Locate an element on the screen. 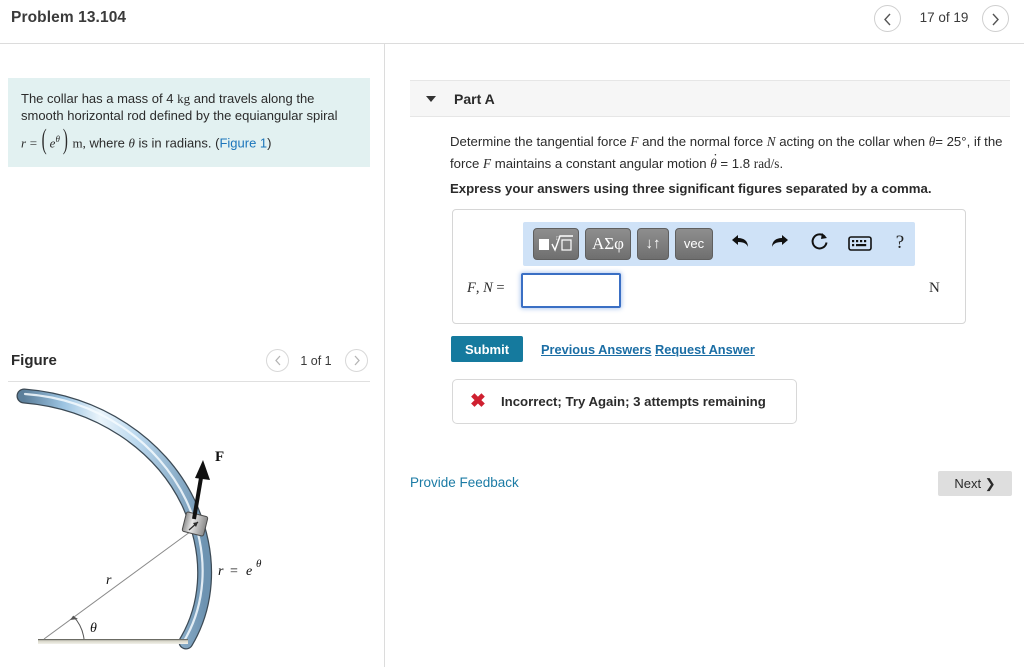  square-root-template-icon: □ is located at coordinates (556, 243).